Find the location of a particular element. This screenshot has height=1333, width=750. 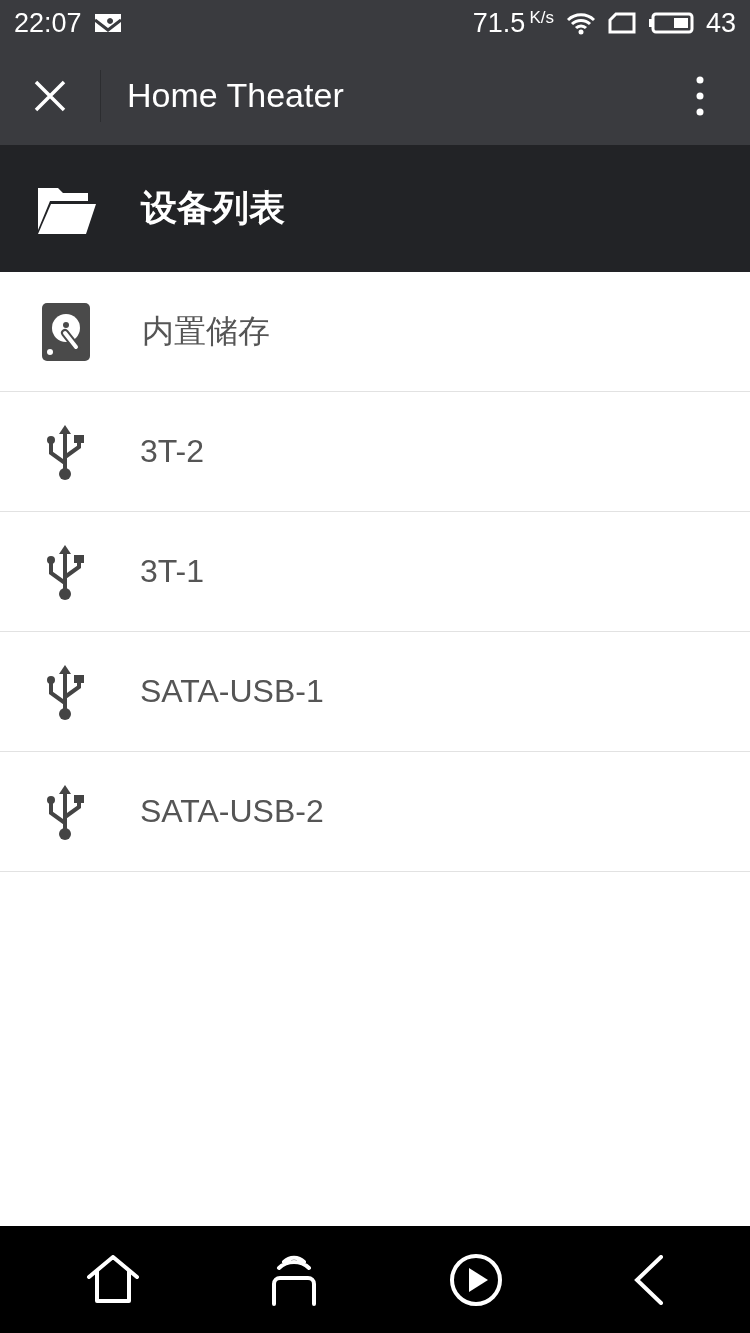

device-name: SATA-USB-2 is located at coordinates (232, 811).